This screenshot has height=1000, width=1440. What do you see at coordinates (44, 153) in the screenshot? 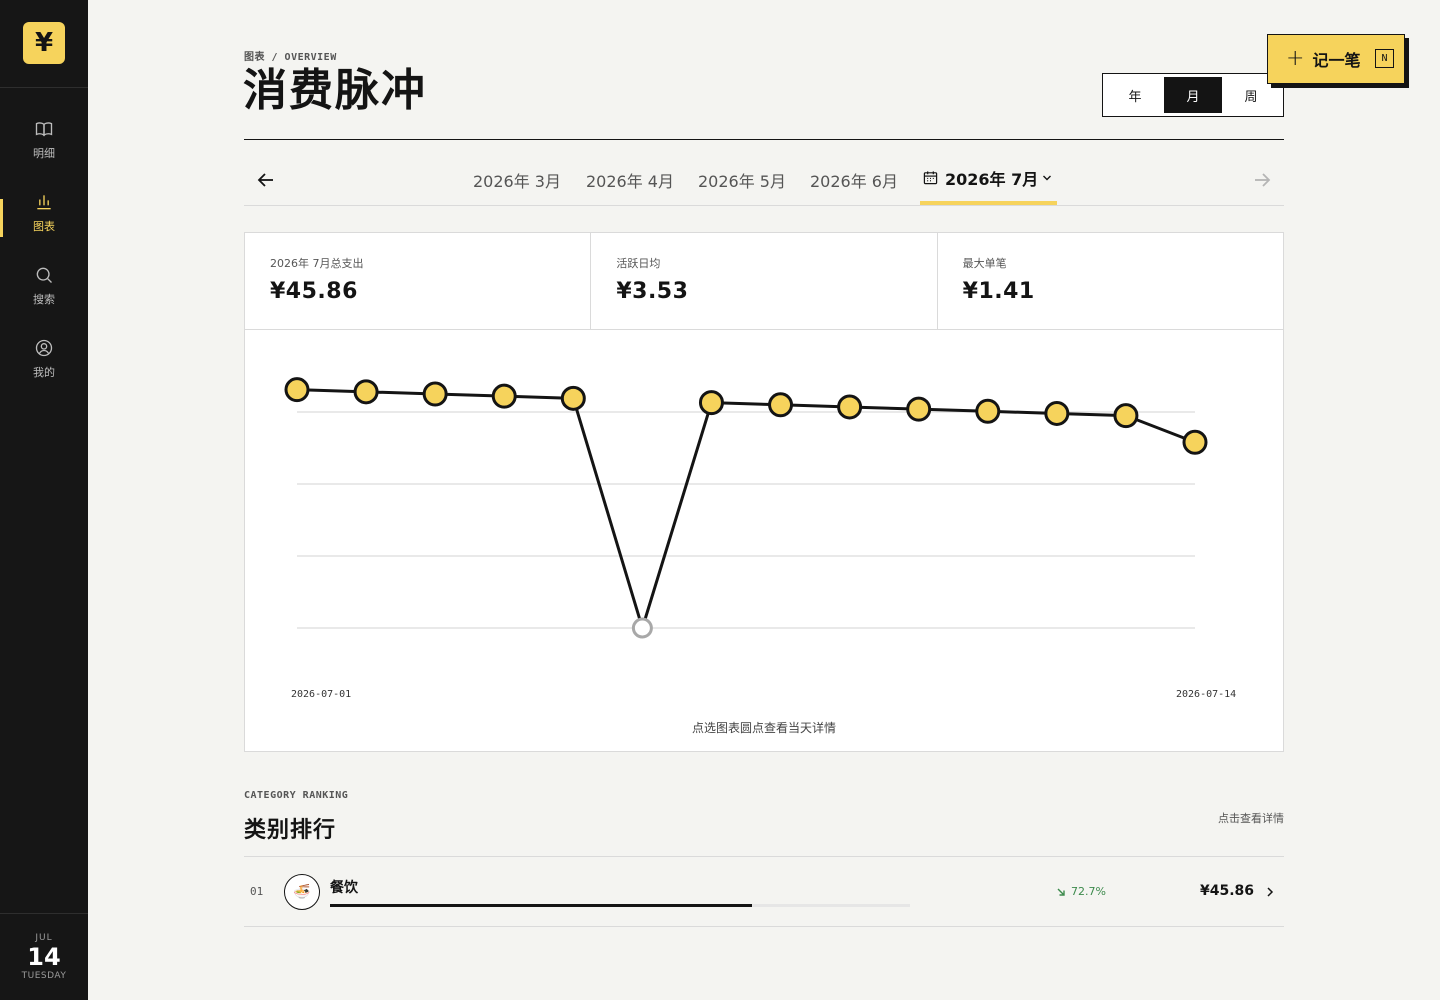
I see `sidebar-item-label: 明细` at bounding box center [44, 153].